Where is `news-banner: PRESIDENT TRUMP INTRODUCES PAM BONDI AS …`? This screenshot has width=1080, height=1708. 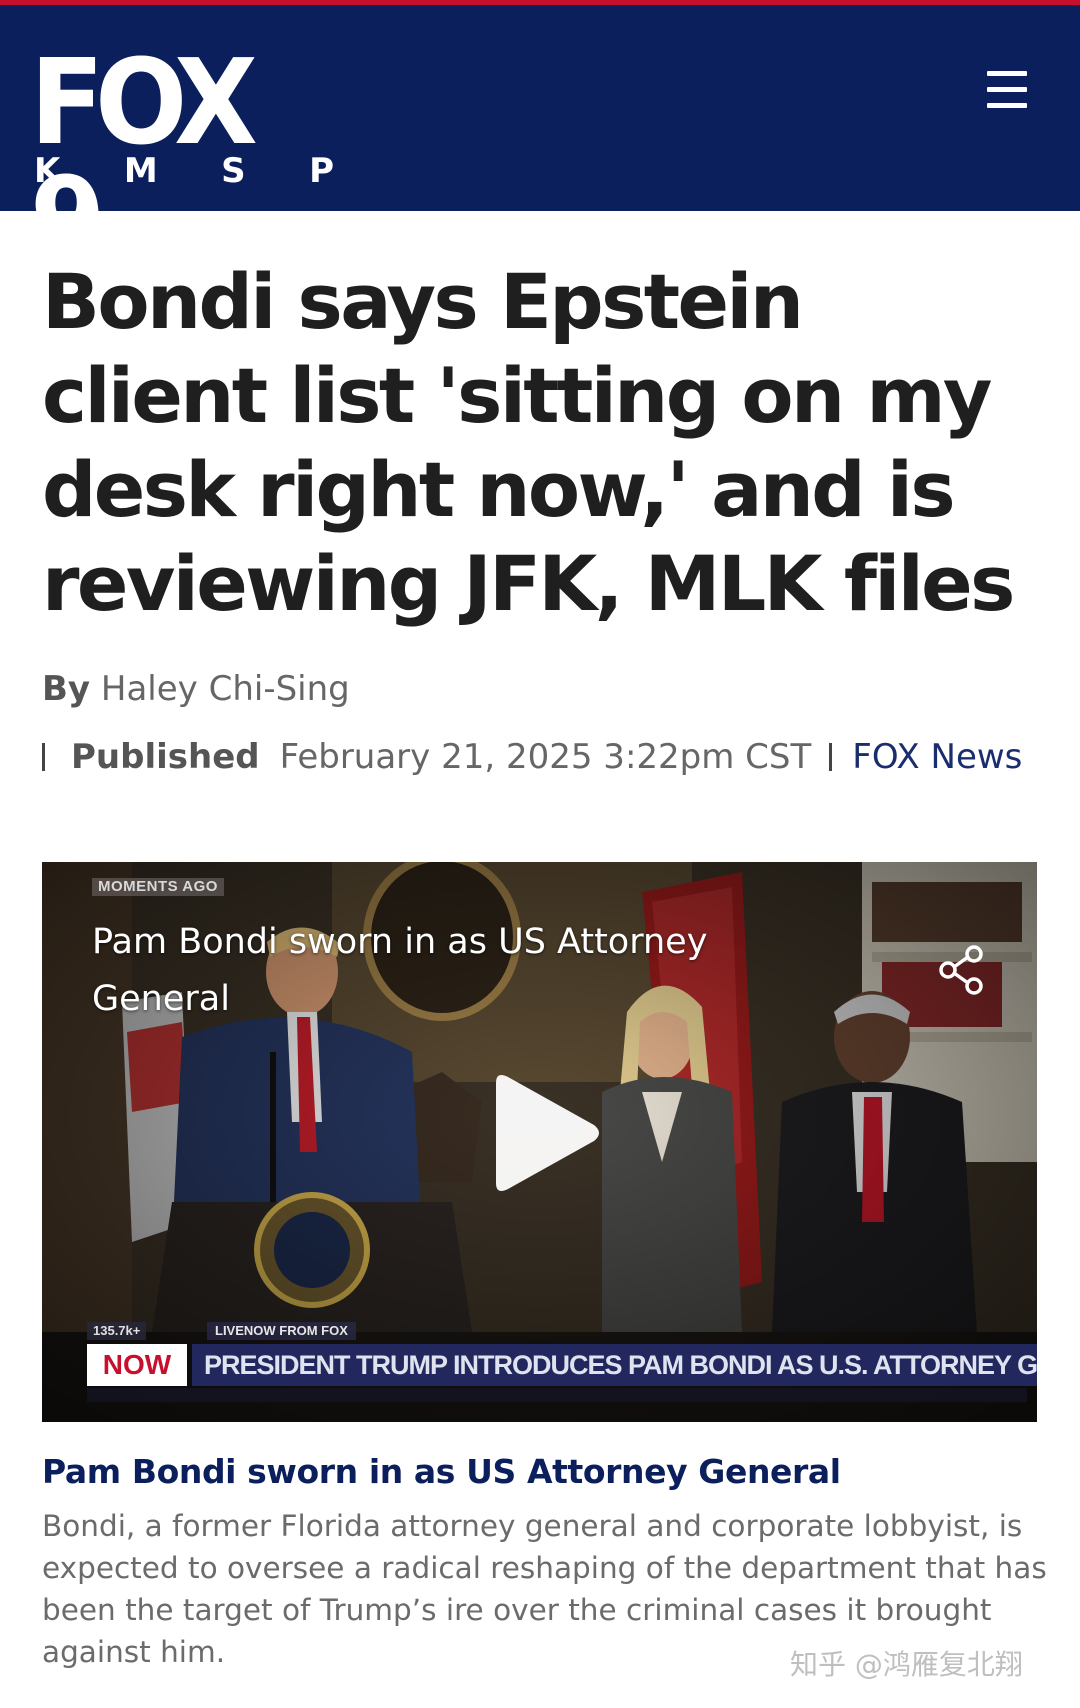
news-banner: PRESIDENT TRUMP INTRODUCES PAM BONDI AS … is located at coordinates (614, 1365).